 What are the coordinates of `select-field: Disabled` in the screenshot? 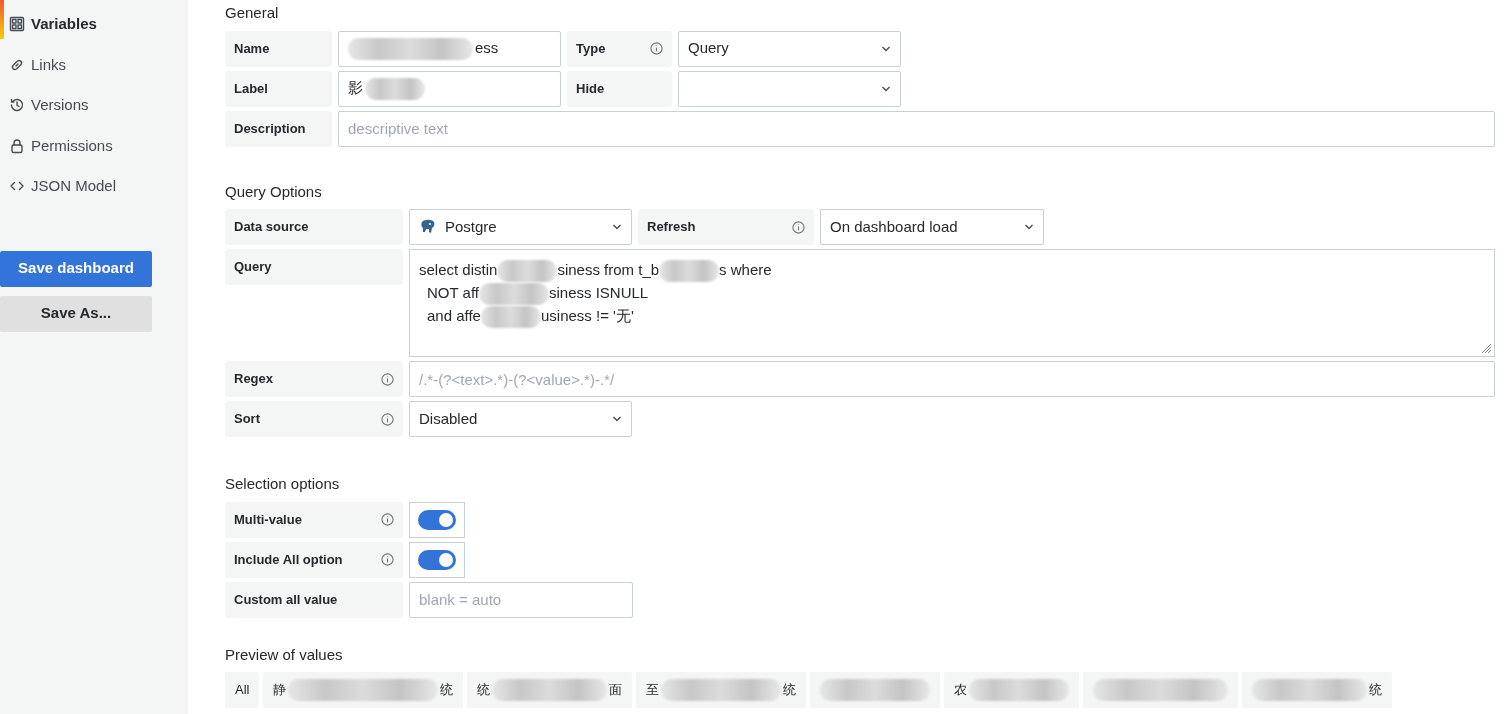 It's located at (520, 419).